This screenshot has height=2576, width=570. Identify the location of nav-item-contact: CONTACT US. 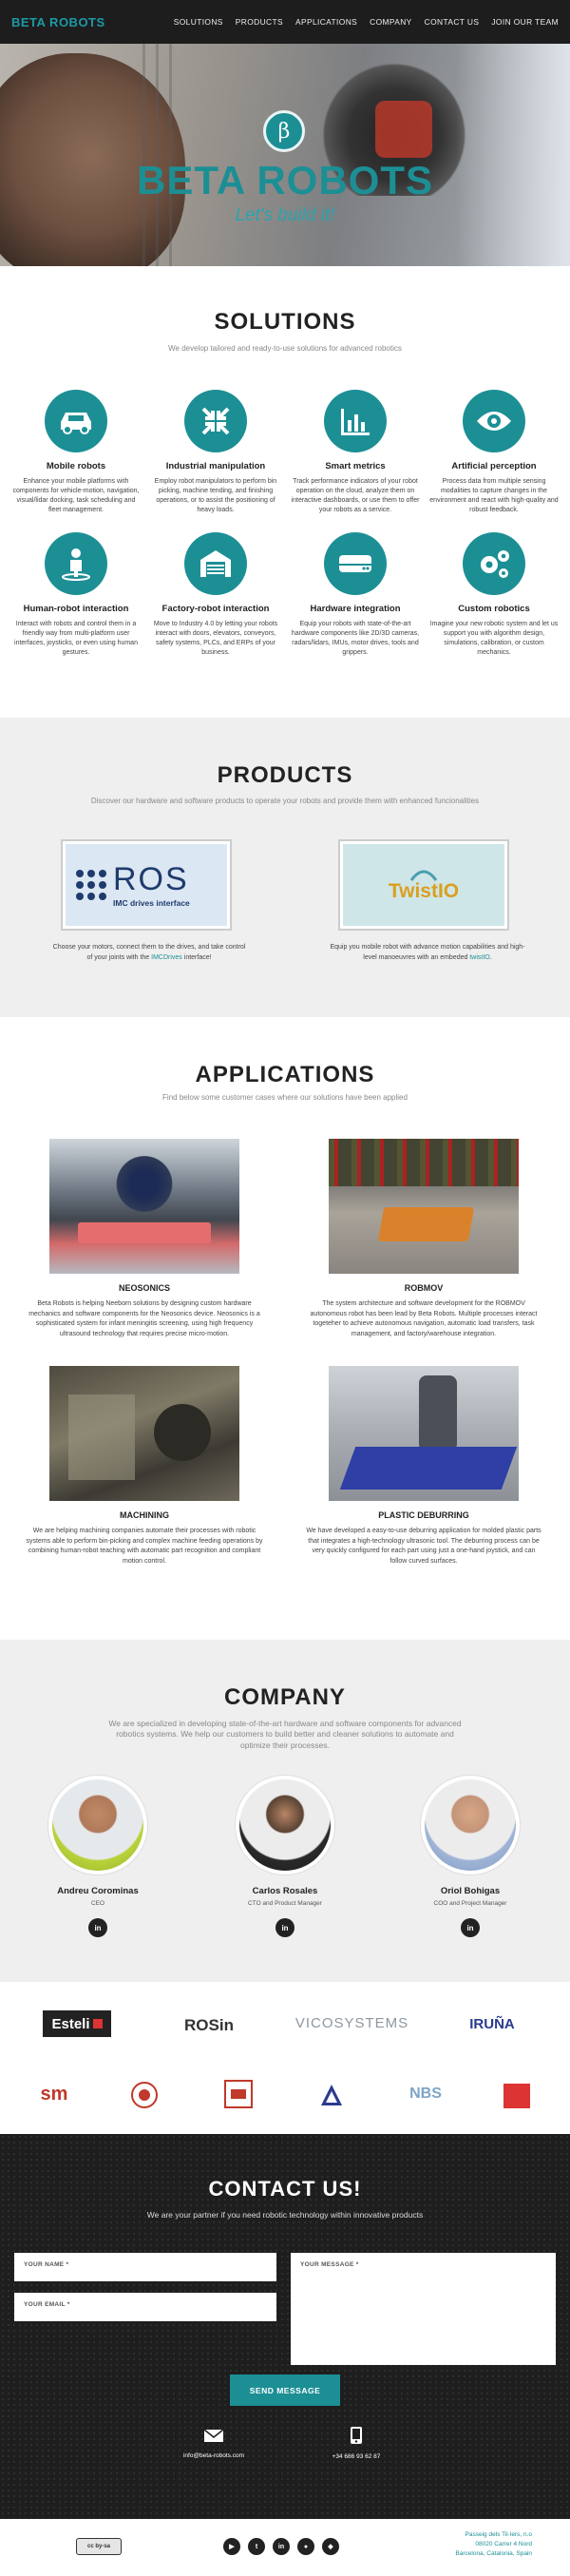
(452, 22).